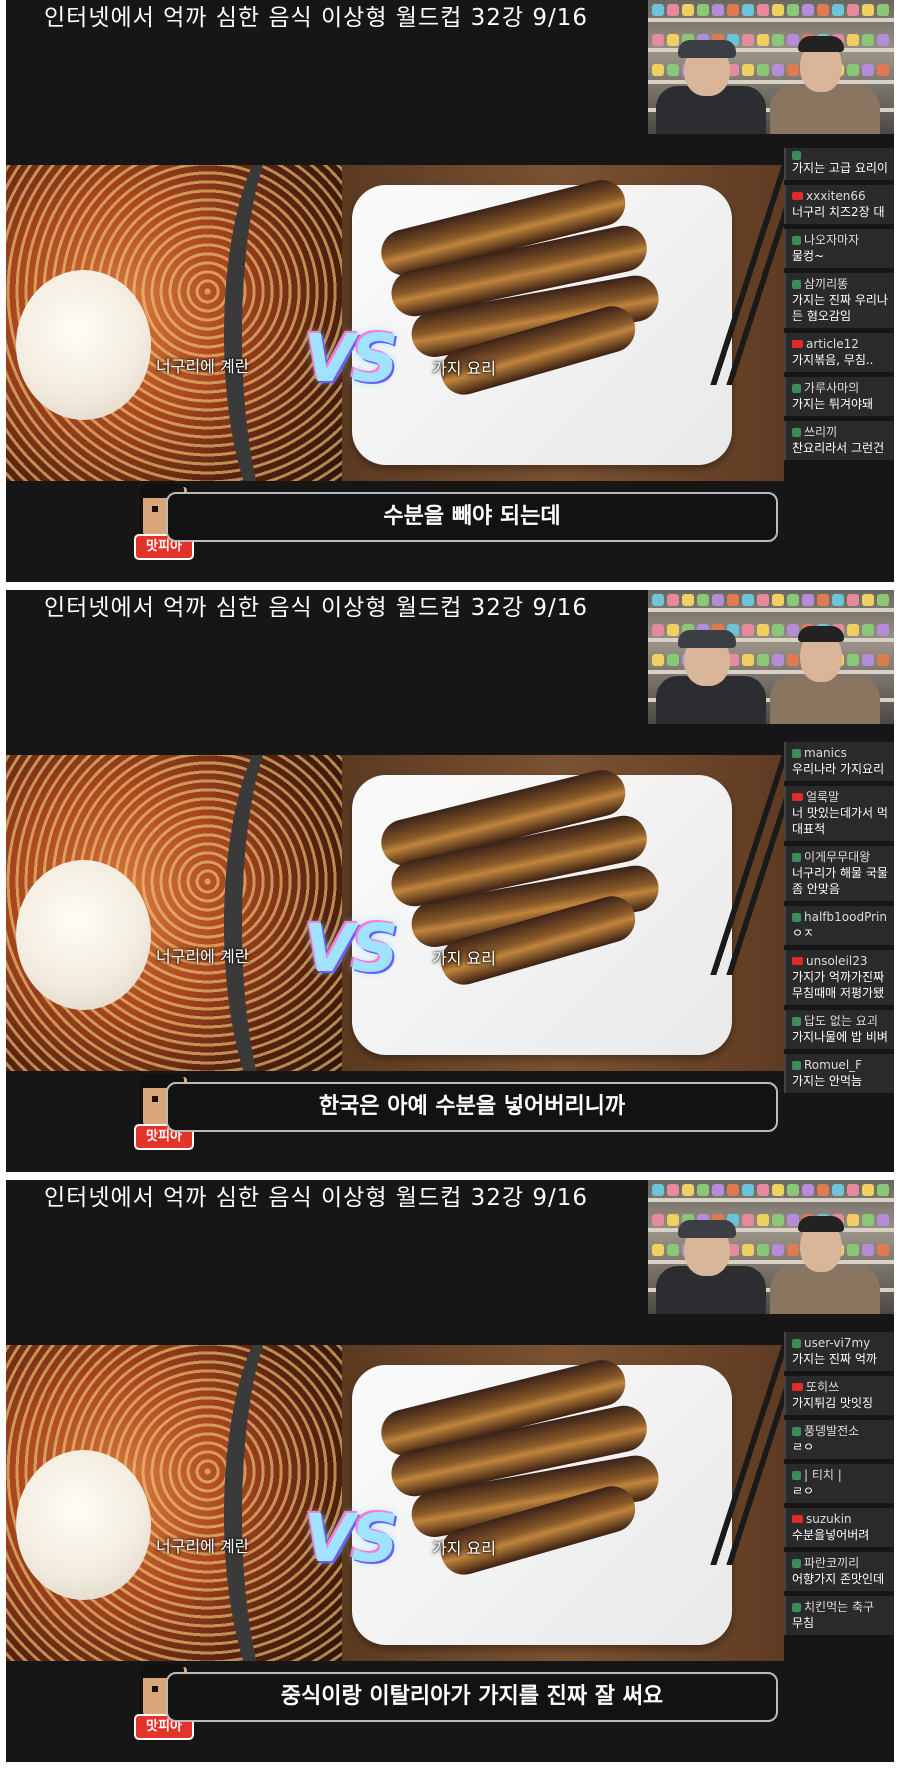 The image size is (900, 1772). I want to click on chat-username: unsoleil23, so click(841, 961).